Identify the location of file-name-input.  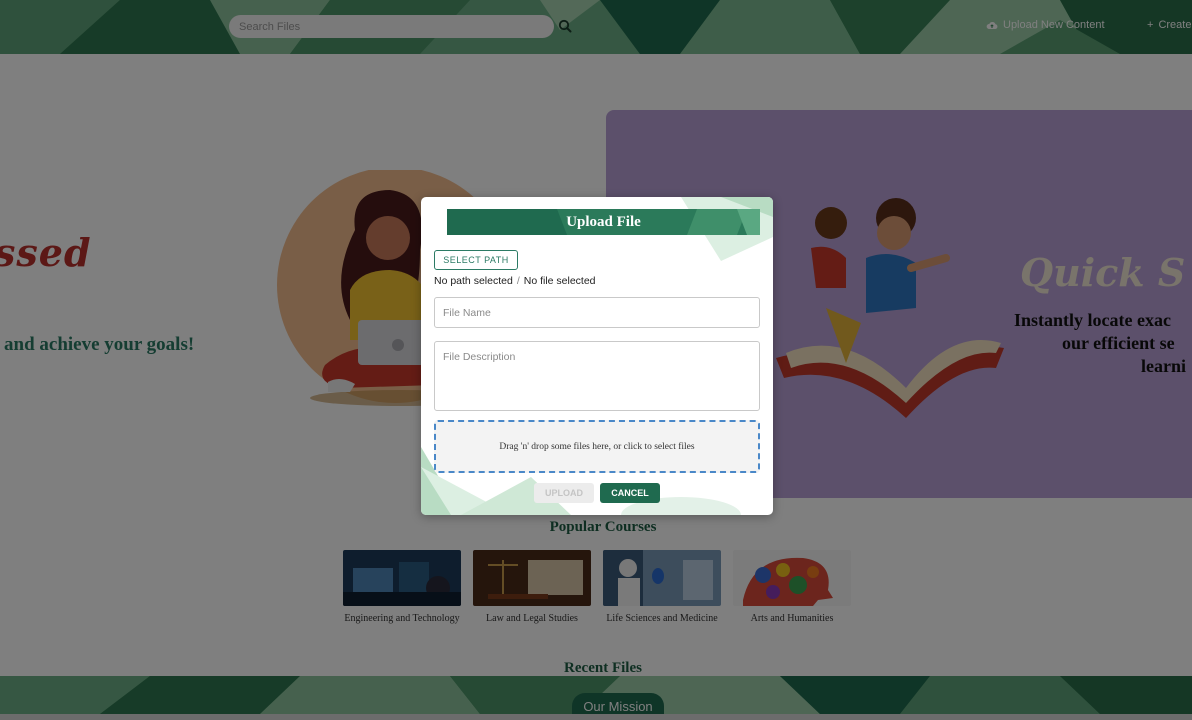
(597, 312).